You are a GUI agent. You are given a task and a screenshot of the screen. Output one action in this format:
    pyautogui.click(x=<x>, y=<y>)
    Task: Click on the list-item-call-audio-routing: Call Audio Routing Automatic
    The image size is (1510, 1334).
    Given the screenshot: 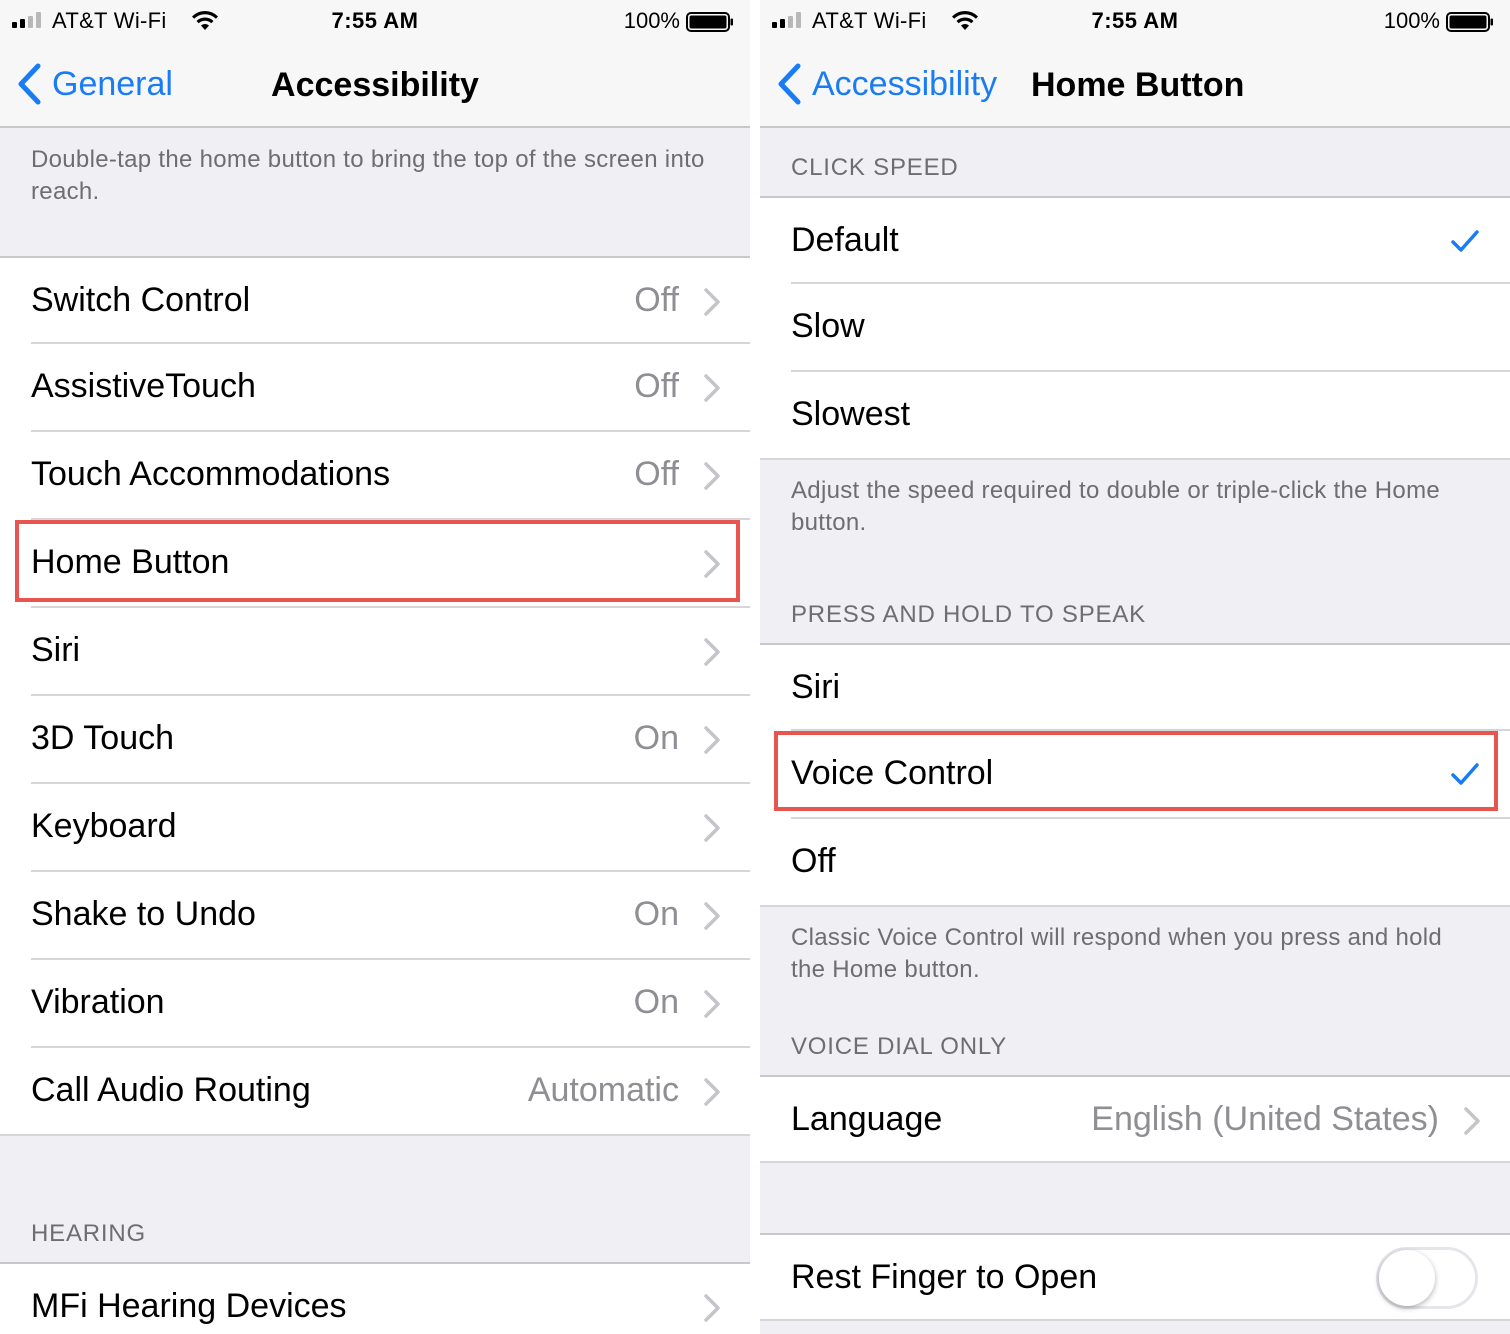 What is the action you would take?
    pyautogui.click(x=375, y=1092)
    